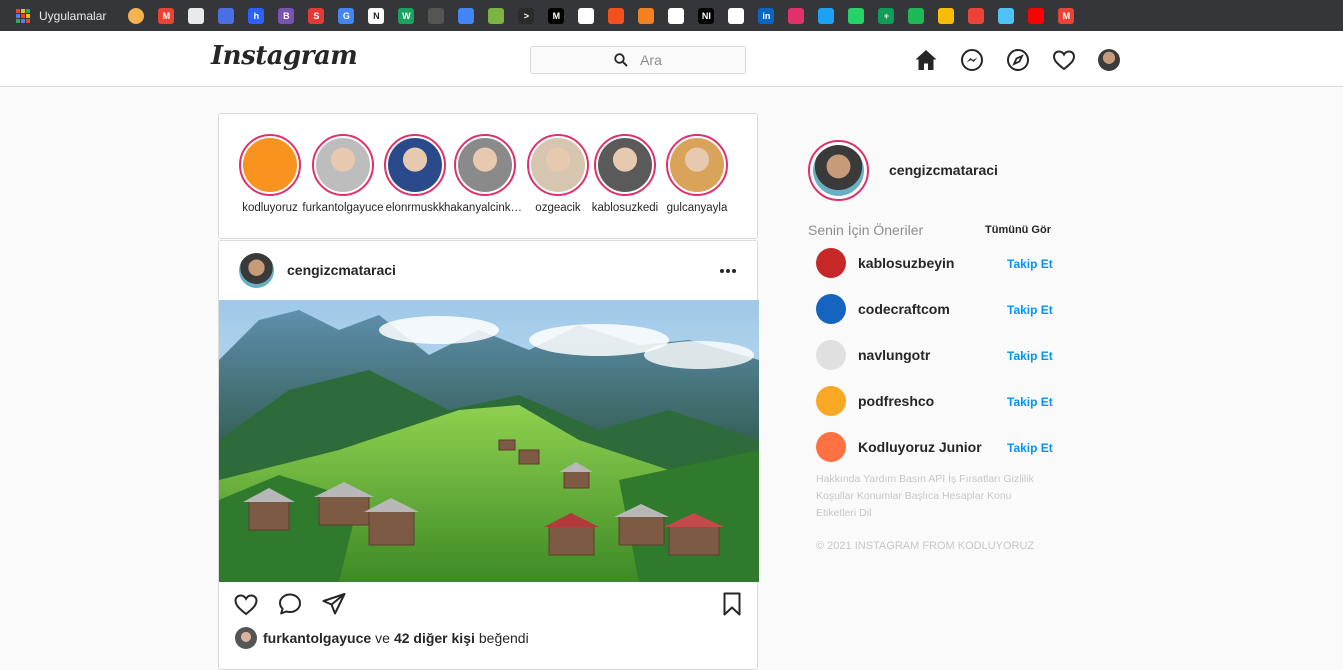 This screenshot has height=670, width=1343. What do you see at coordinates (616, 15) in the screenshot?
I see `brand-red-icon` at bounding box center [616, 15].